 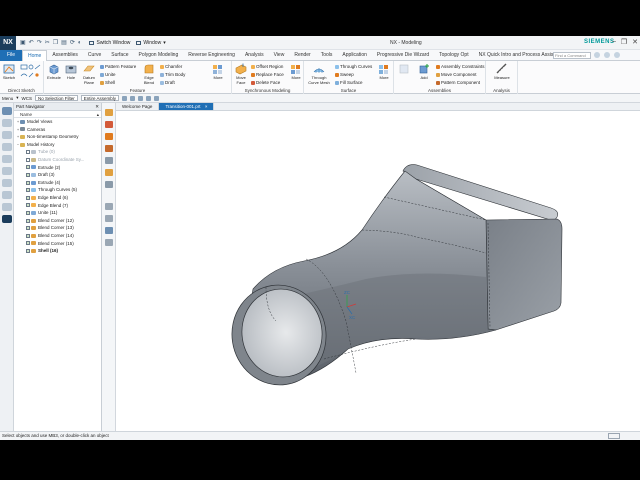 What do you see at coordinates (151, 43) in the screenshot?
I see `window-menu: Window ▾` at bounding box center [151, 43].